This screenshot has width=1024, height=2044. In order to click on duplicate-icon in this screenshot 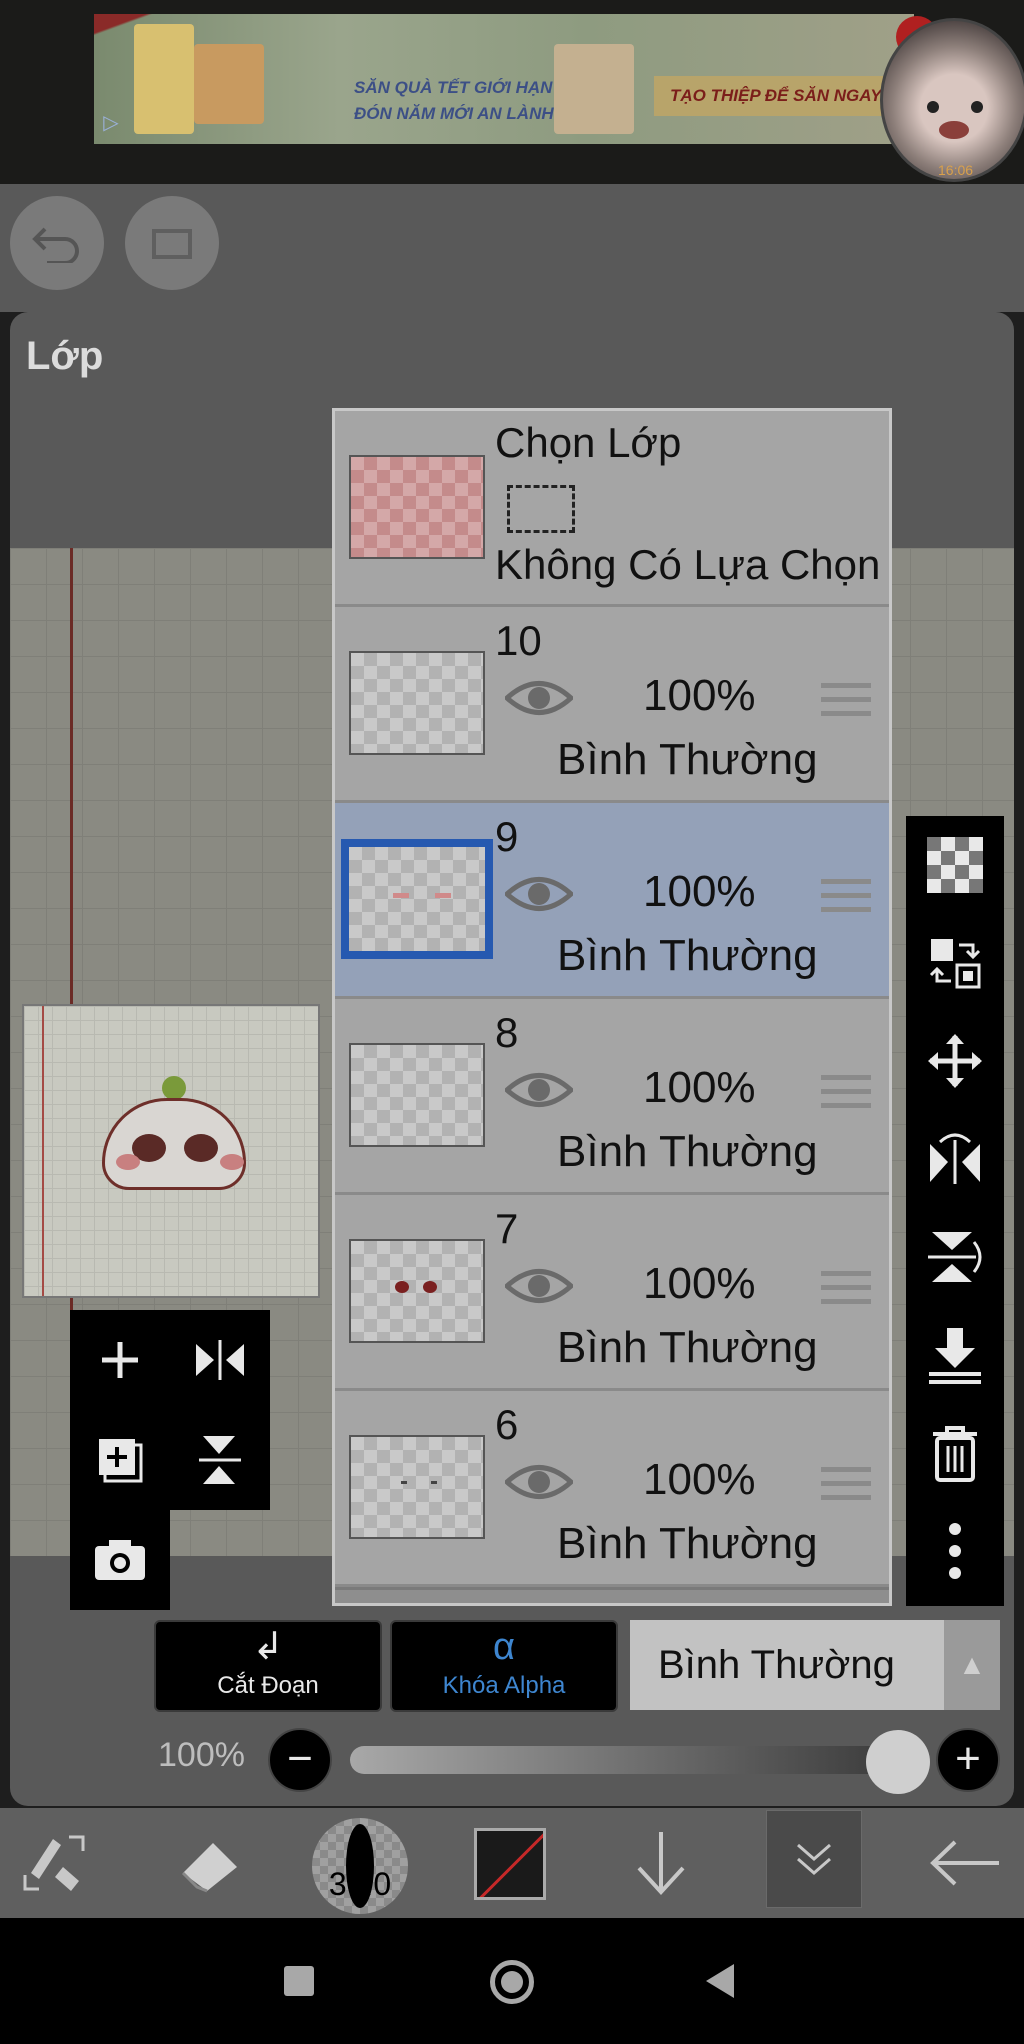, I will do `click(121, 1461)`.